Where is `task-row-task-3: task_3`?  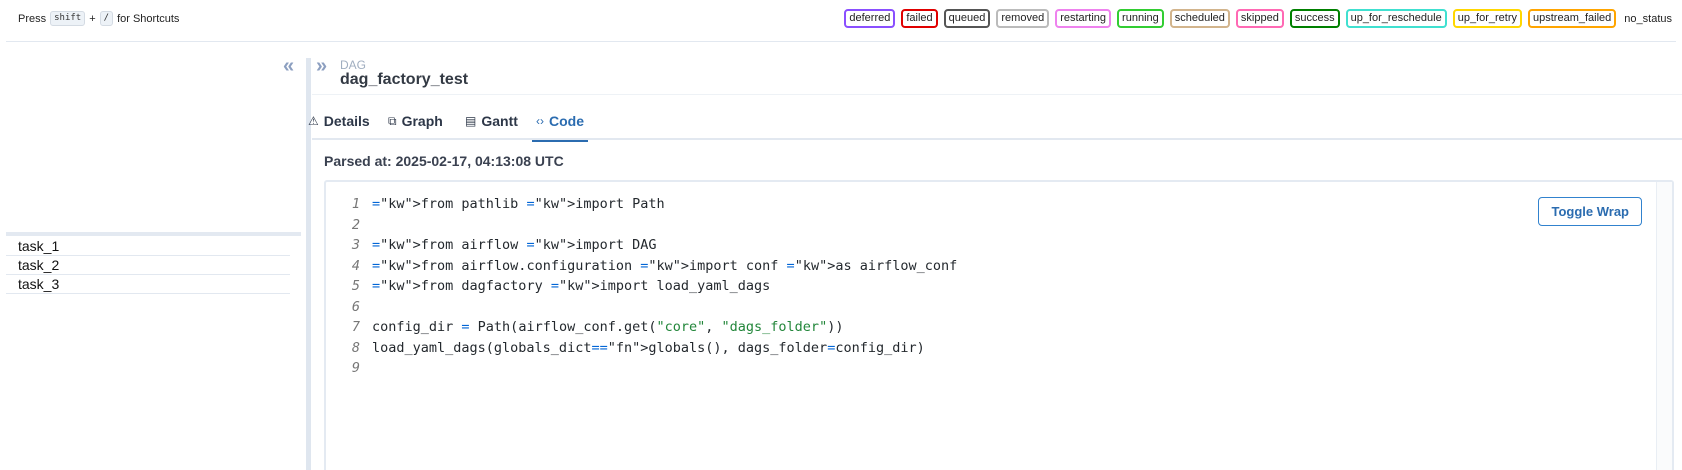
task-row-task-3: task_3 is located at coordinates (148, 284).